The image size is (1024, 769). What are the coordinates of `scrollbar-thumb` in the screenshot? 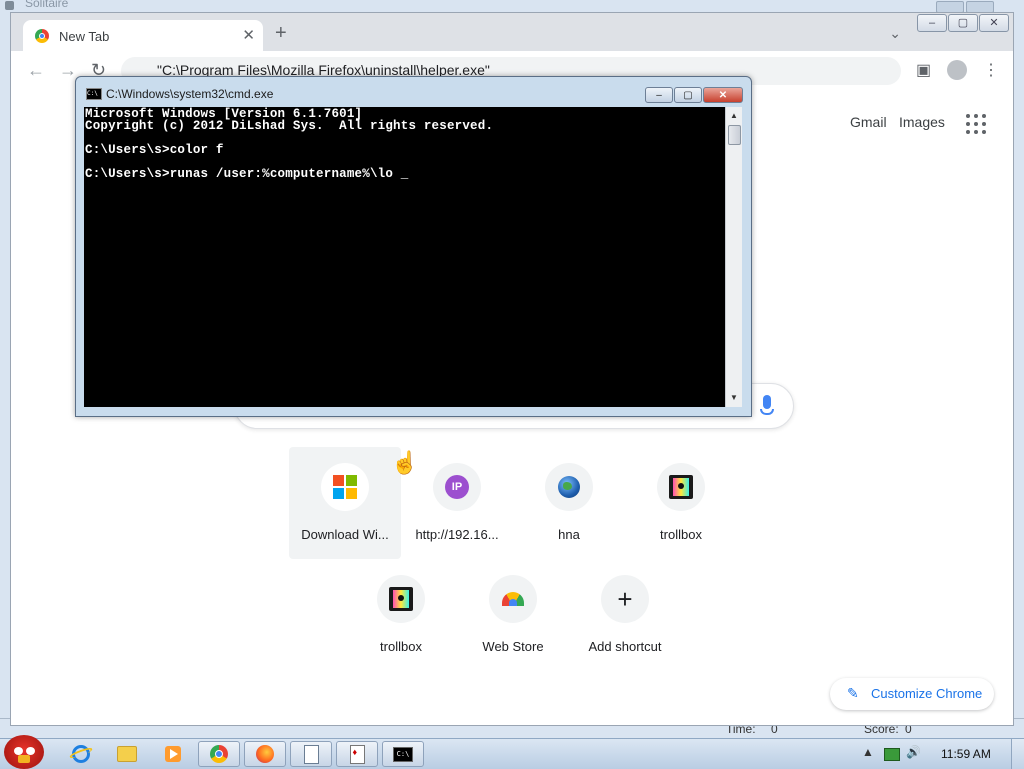 It's located at (734, 135).